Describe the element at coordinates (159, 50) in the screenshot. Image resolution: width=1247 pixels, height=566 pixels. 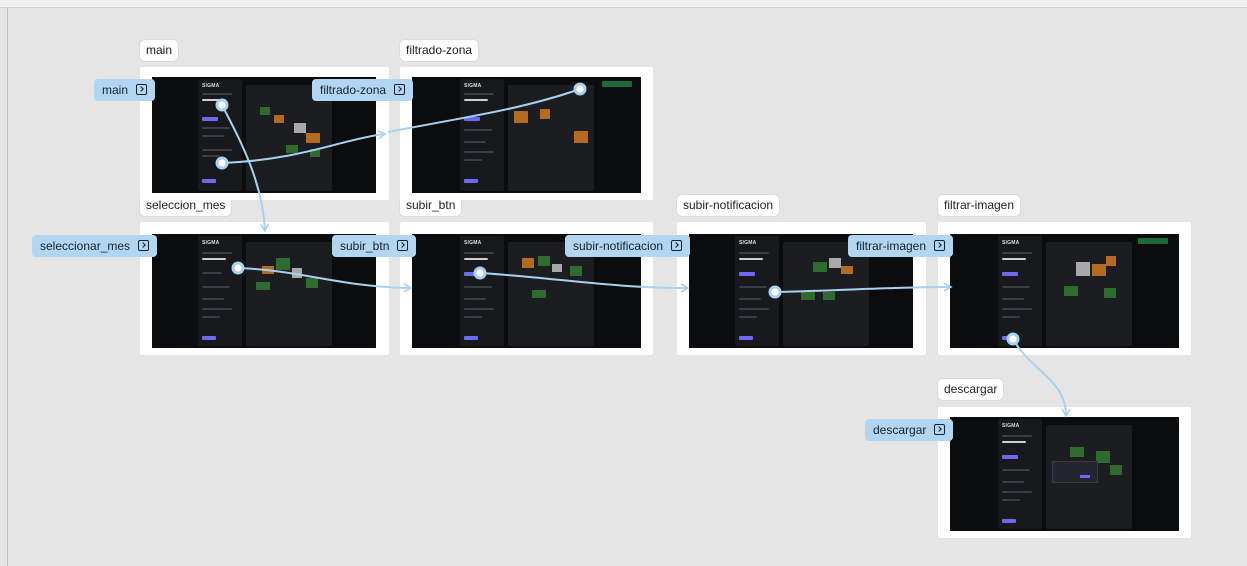
I see `frame-label-main: main` at that location.